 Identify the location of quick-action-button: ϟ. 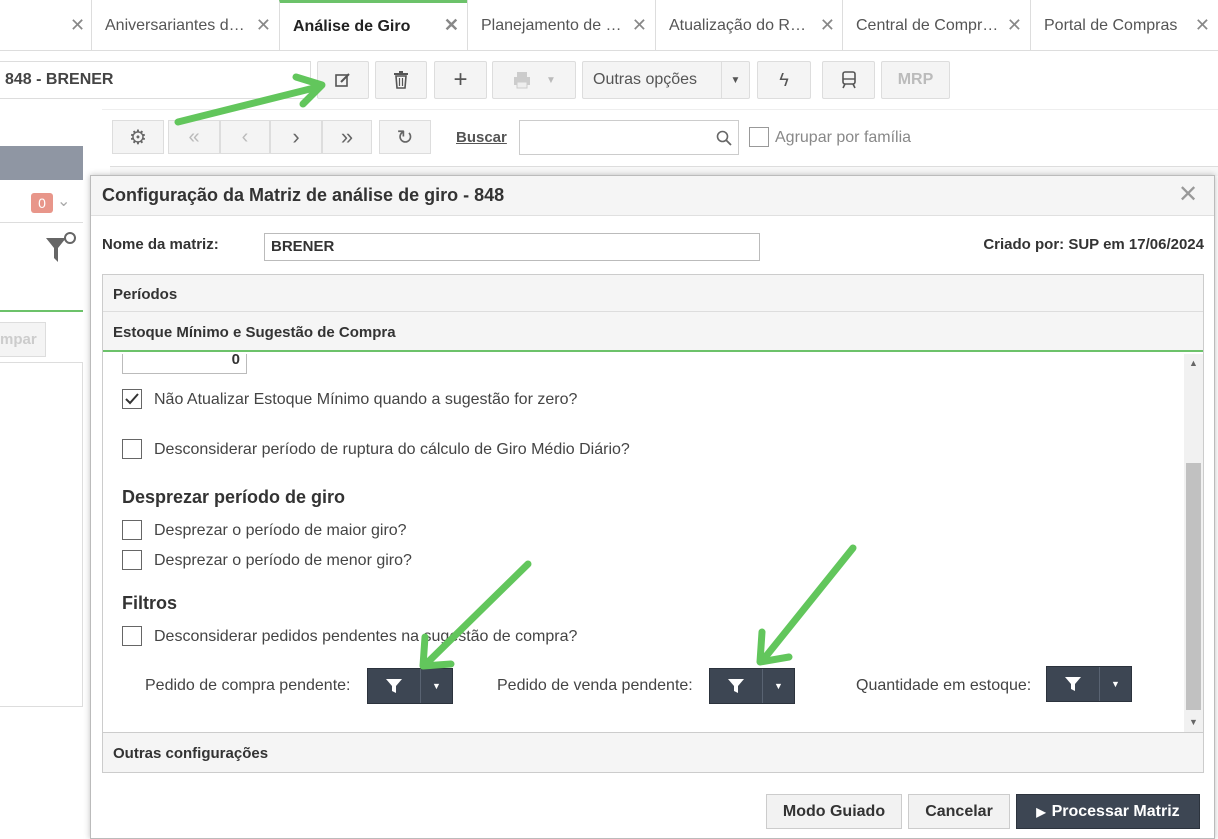
(784, 80).